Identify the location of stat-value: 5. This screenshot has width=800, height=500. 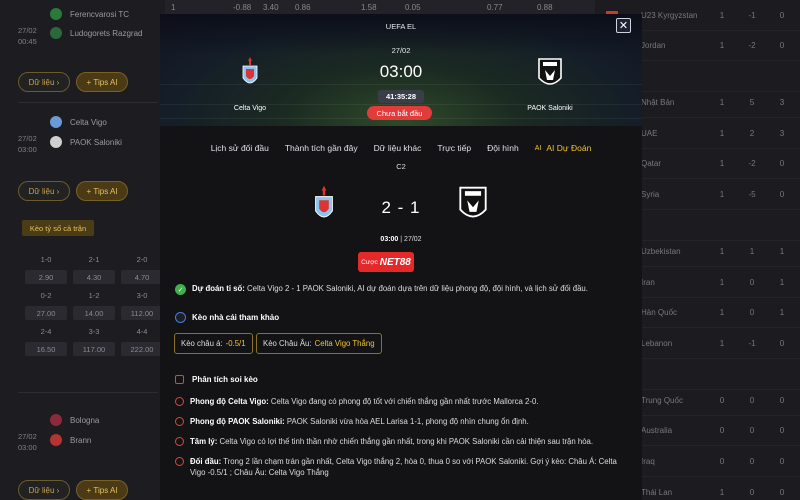
(752, 102).